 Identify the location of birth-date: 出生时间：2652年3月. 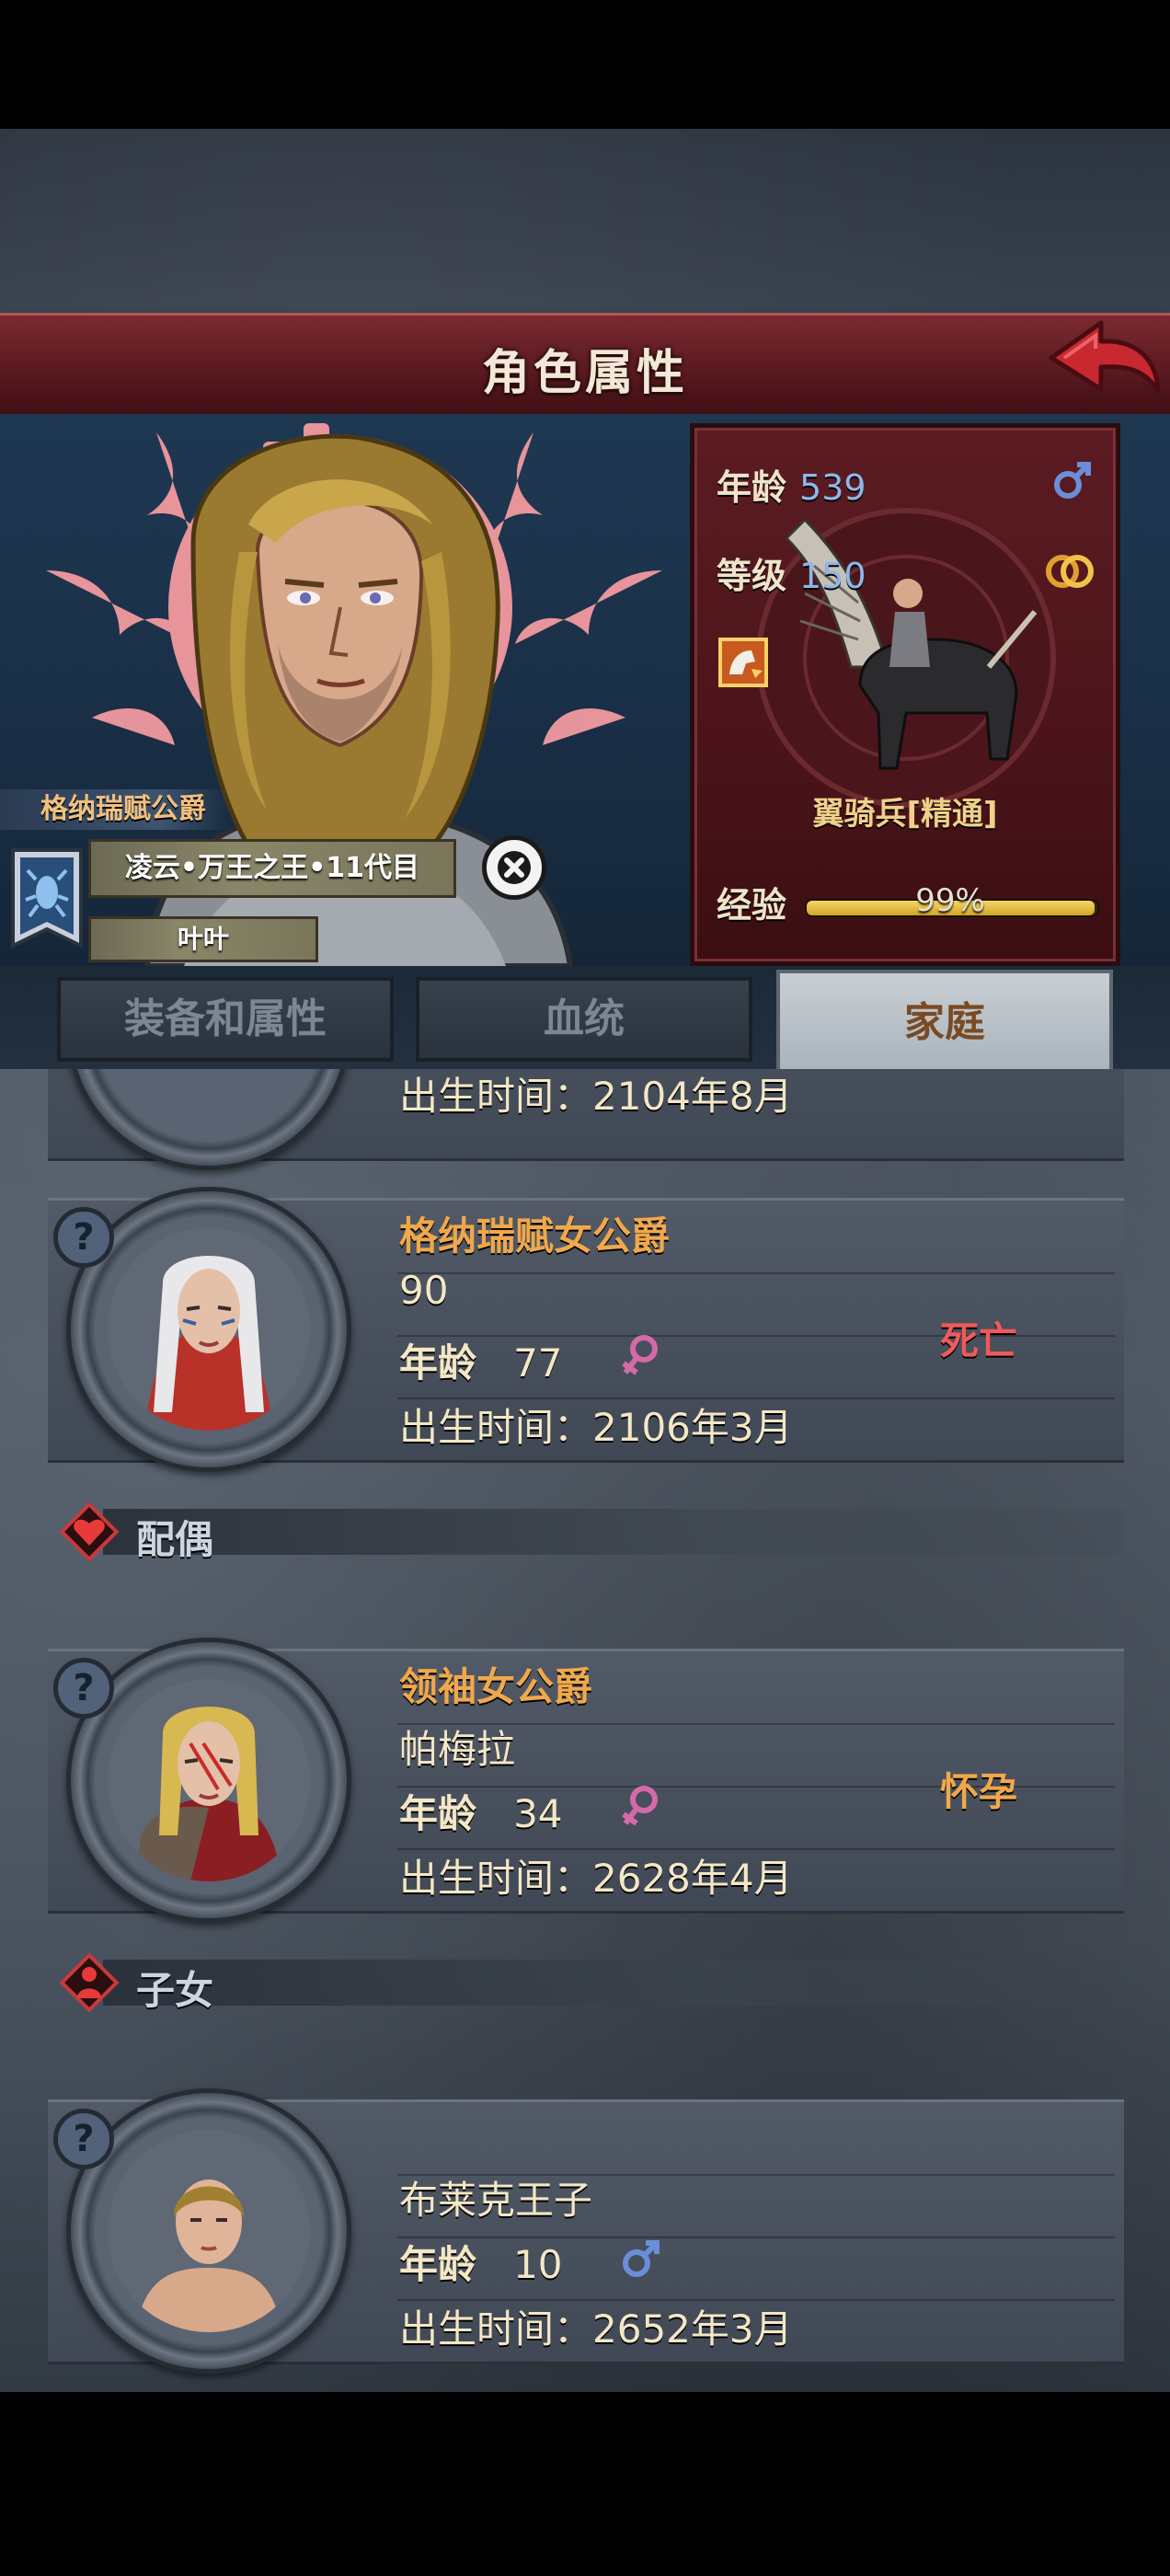
(596, 2329).